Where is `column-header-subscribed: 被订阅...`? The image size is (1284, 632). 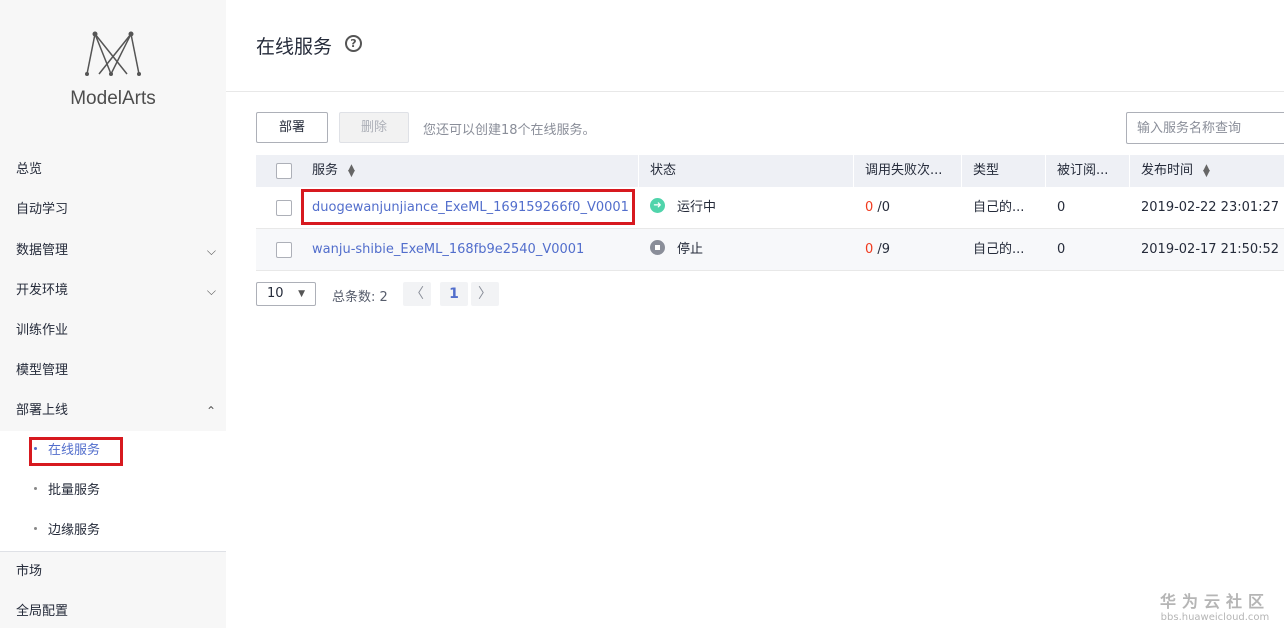
column-header-subscribed: 被订阅... is located at coordinates (1083, 170).